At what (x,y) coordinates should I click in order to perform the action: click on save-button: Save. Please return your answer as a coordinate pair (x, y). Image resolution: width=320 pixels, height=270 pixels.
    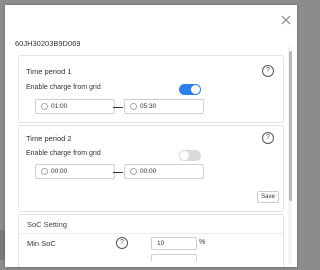
    Looking at the image, I should click on (268, 197).